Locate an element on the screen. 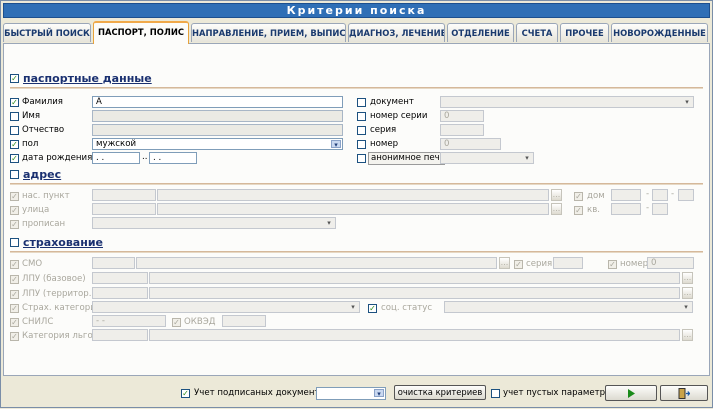 The height and width of the screenshot is (409, 713). run-search-button is located at coordinates (631, 393).